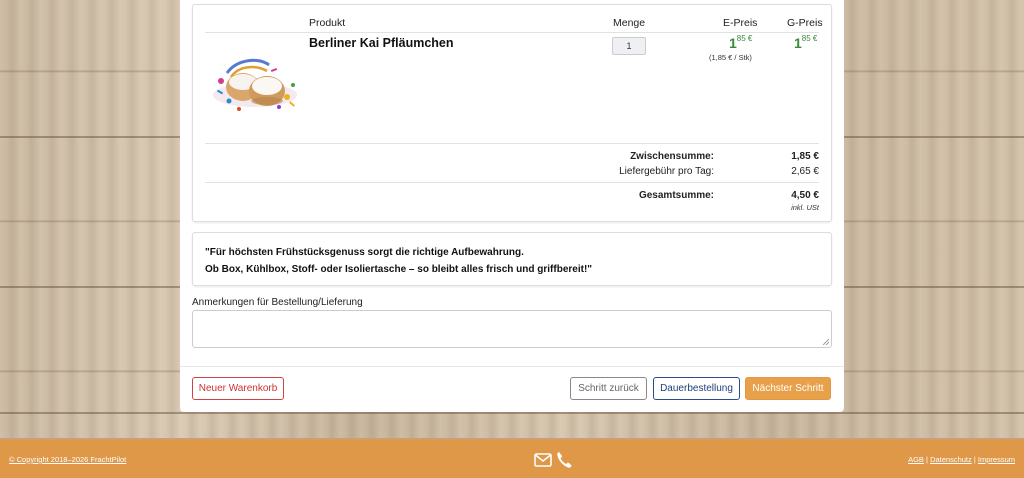 This screenshot has width=1024, height=478. Describe the element at coordinates (67, 459) in the screenshot. I see `copyright-link: © Copyright 2018–2026 FrachtPilot` at that location.